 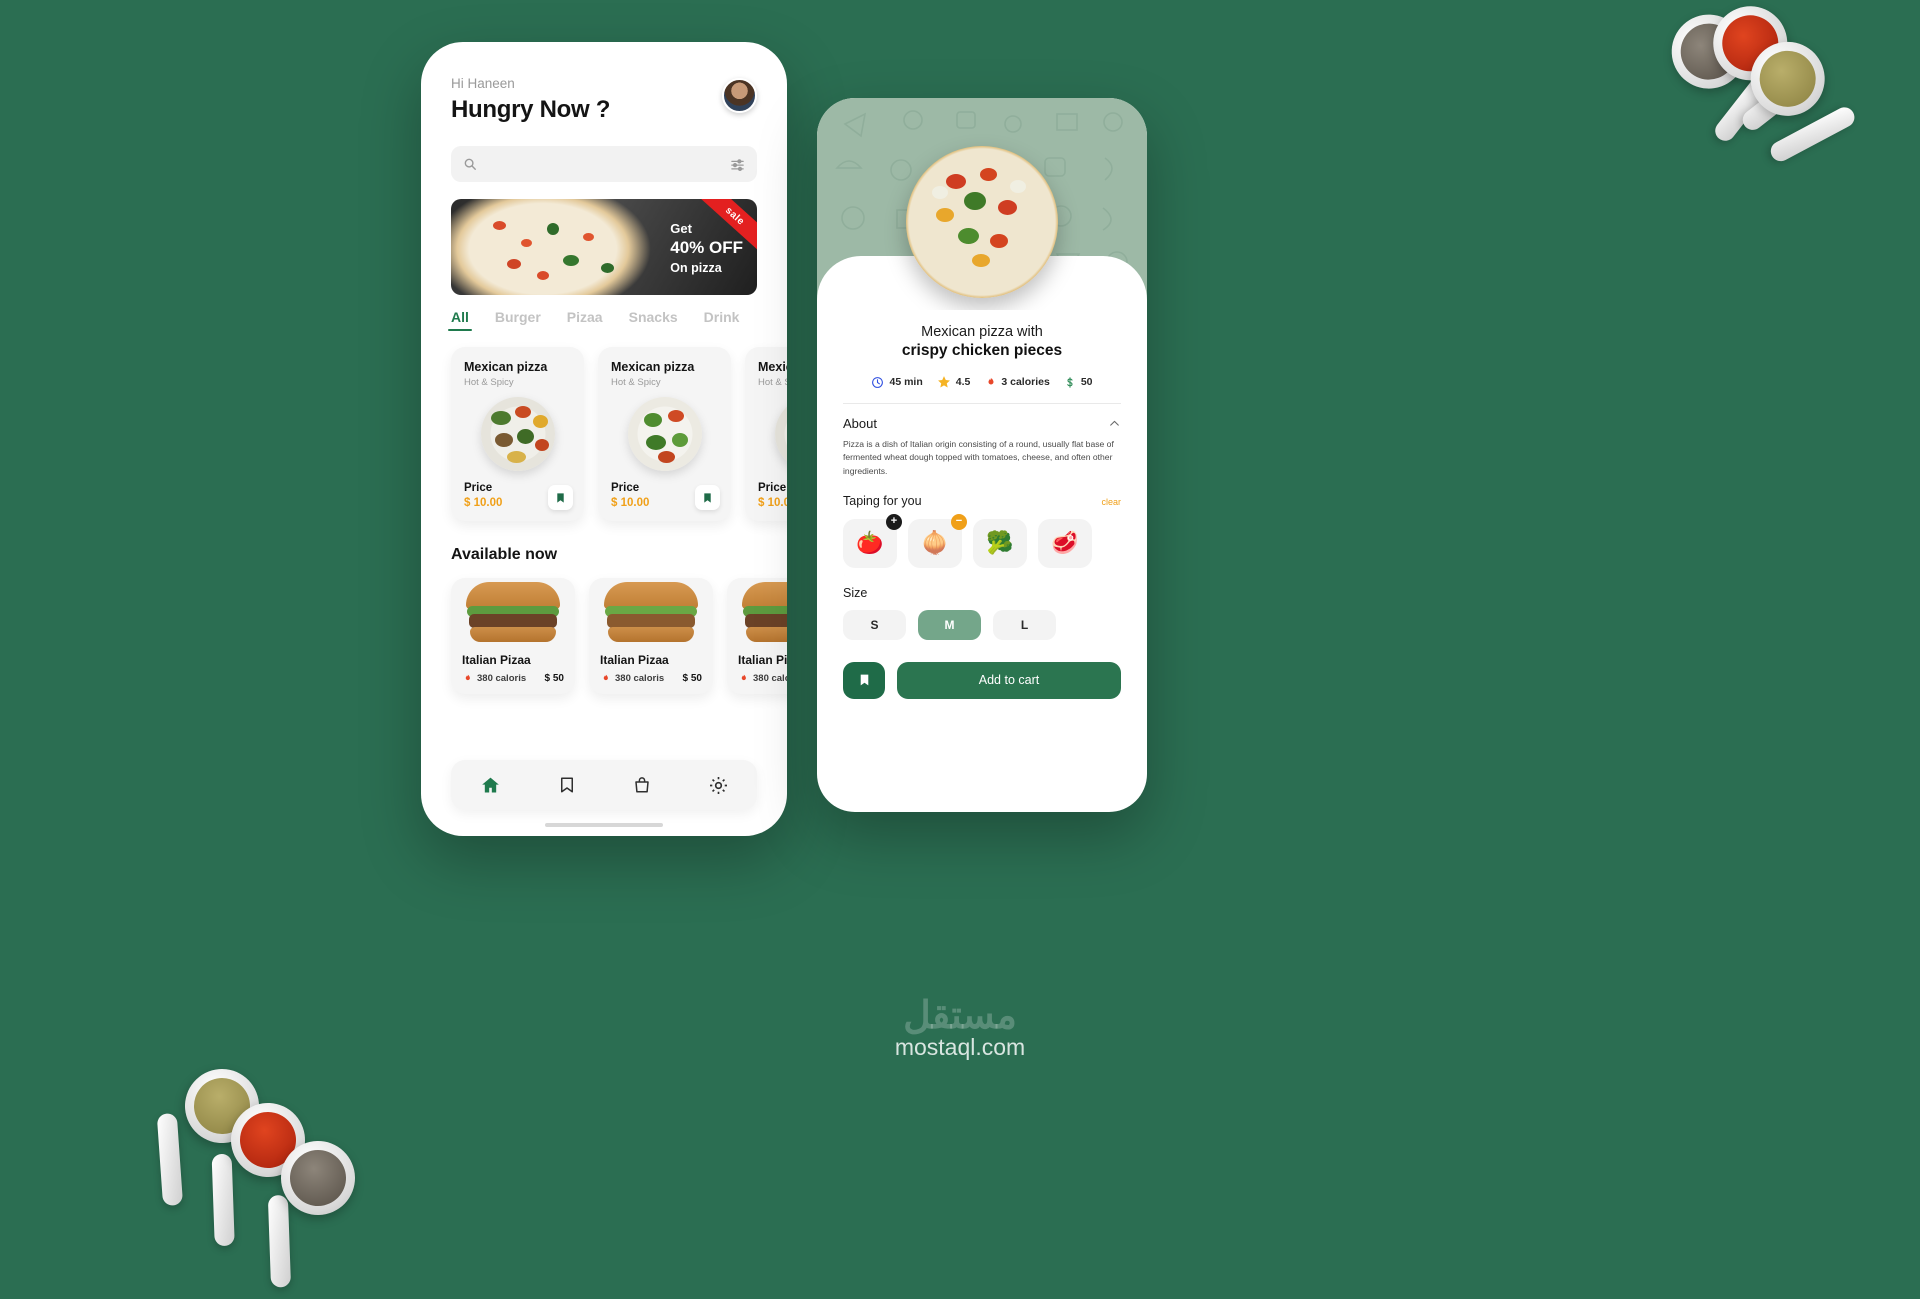 What do you see at coordinates (959, 521) in the screenshot?
I see `remove-topping-badge: −` at bounding box center [959, 521].